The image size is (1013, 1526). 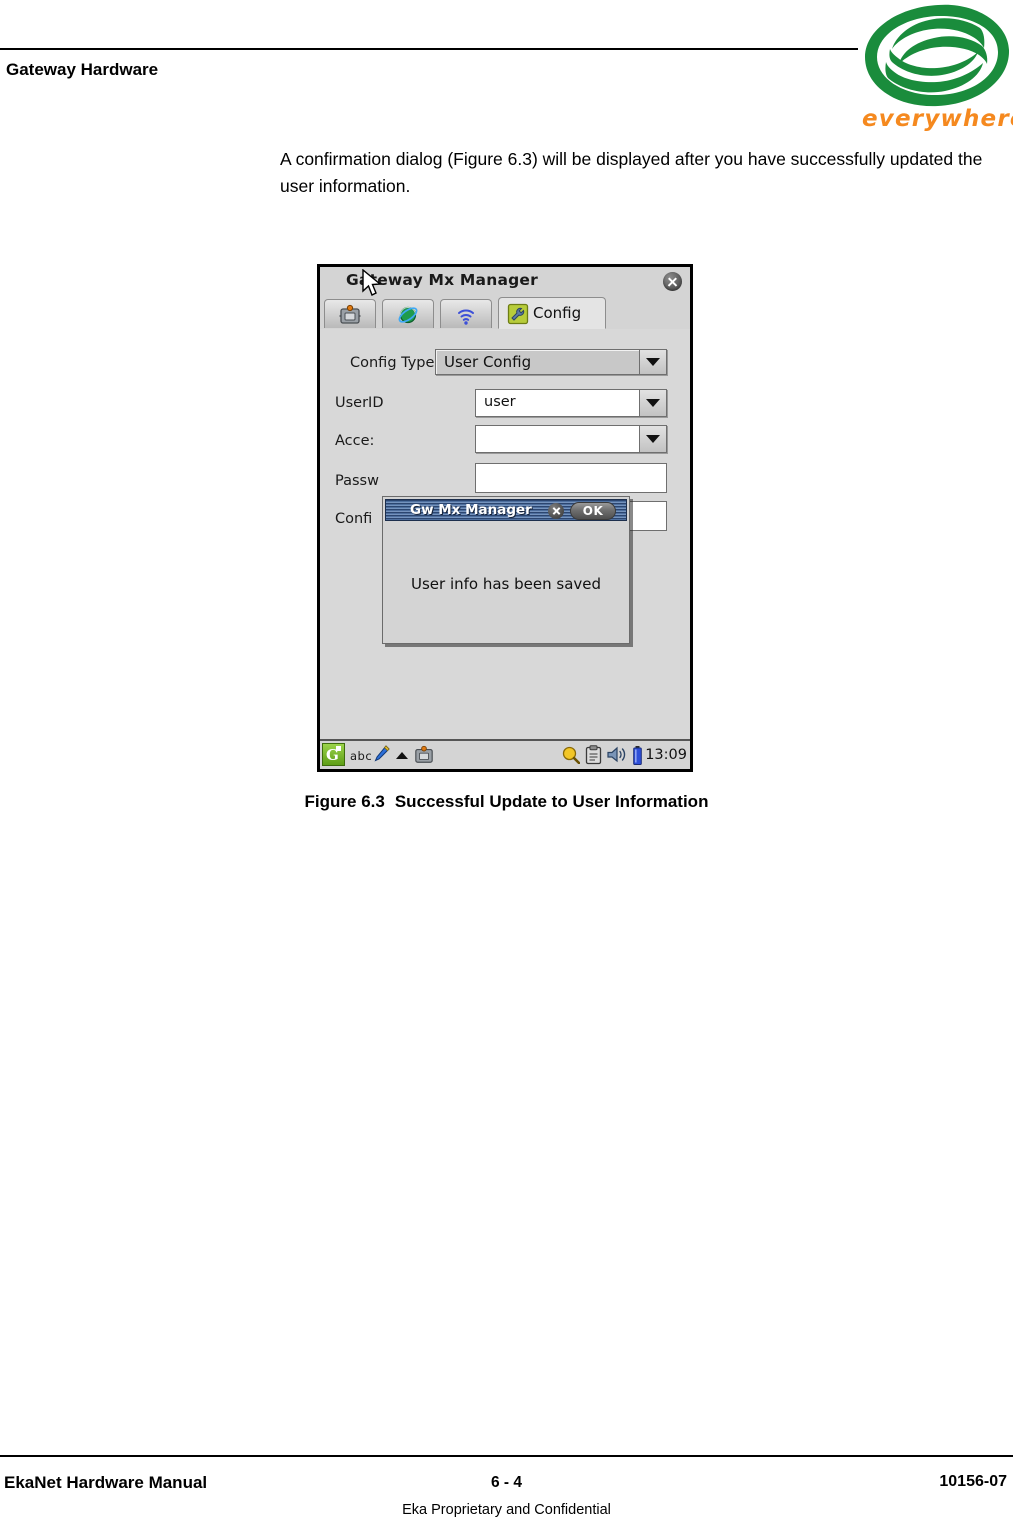 What do you see at coordinates (505, 754) in the screenshot?
I see `device-statusbar: G abc 13:09` at bounding box center [505, 754].